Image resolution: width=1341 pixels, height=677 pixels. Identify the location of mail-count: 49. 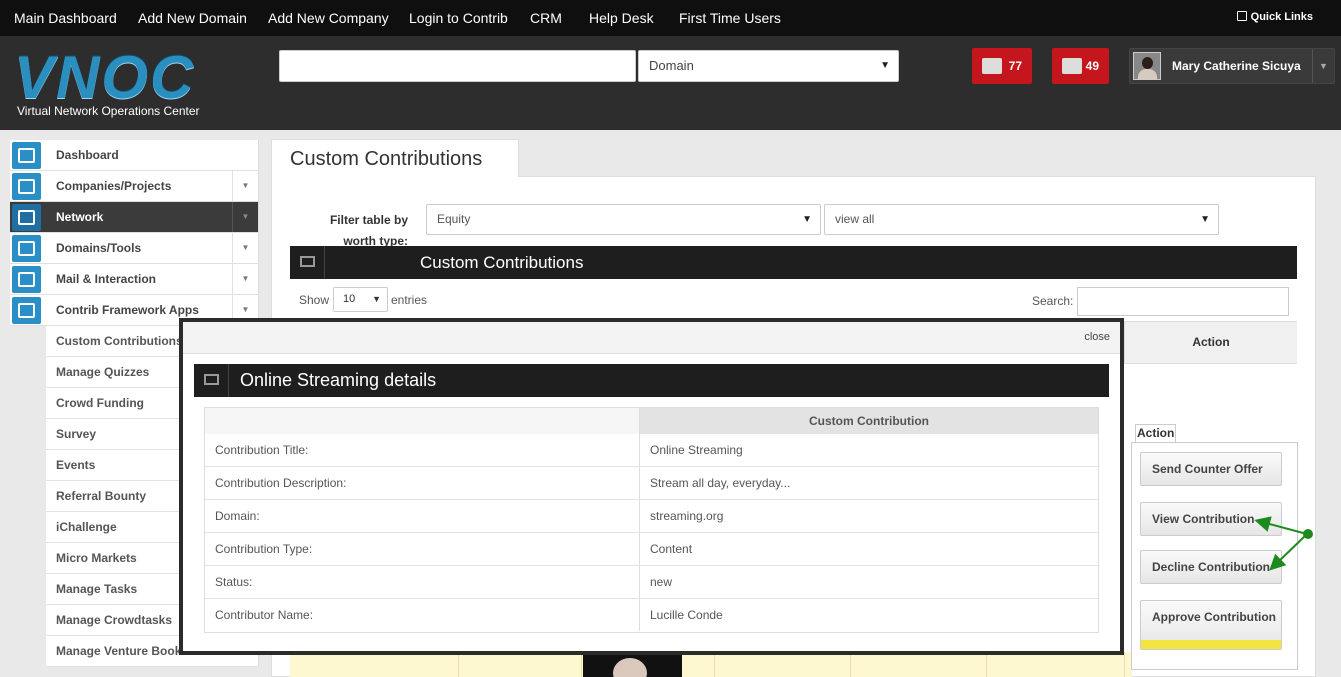
(1092, 66).